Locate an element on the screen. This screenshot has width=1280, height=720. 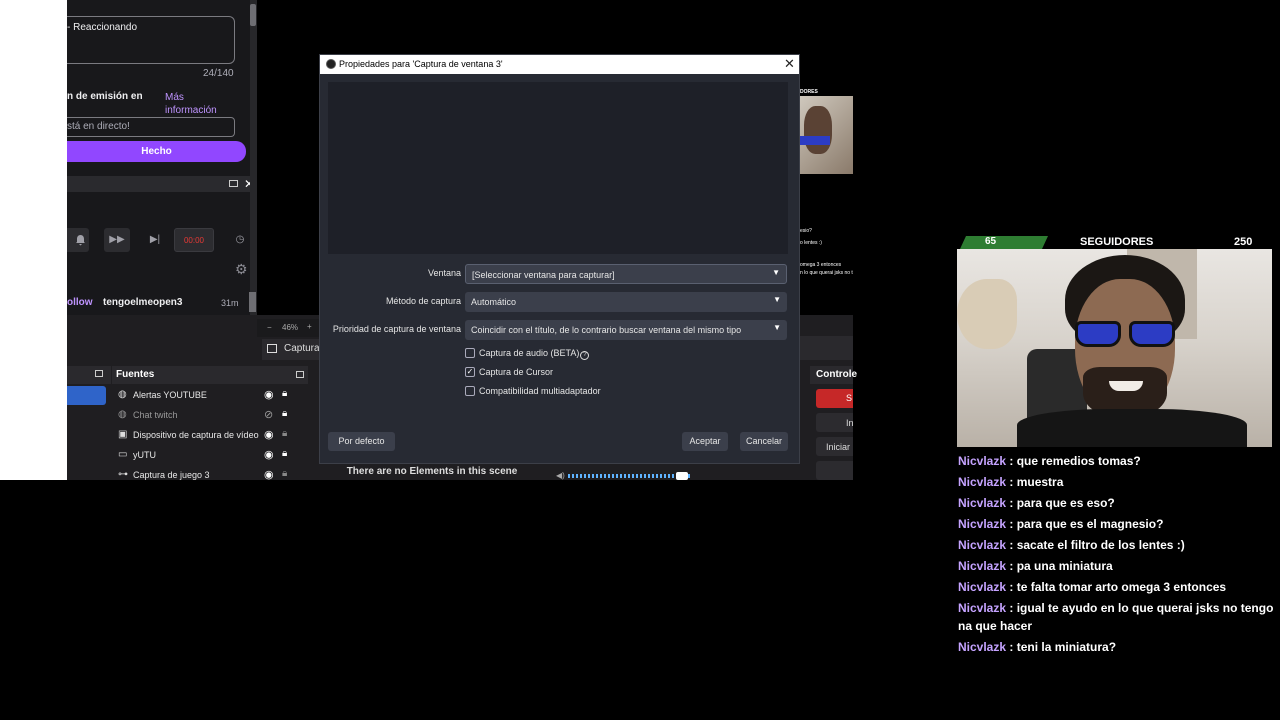
window-icon is located at coordinates (272, 348).